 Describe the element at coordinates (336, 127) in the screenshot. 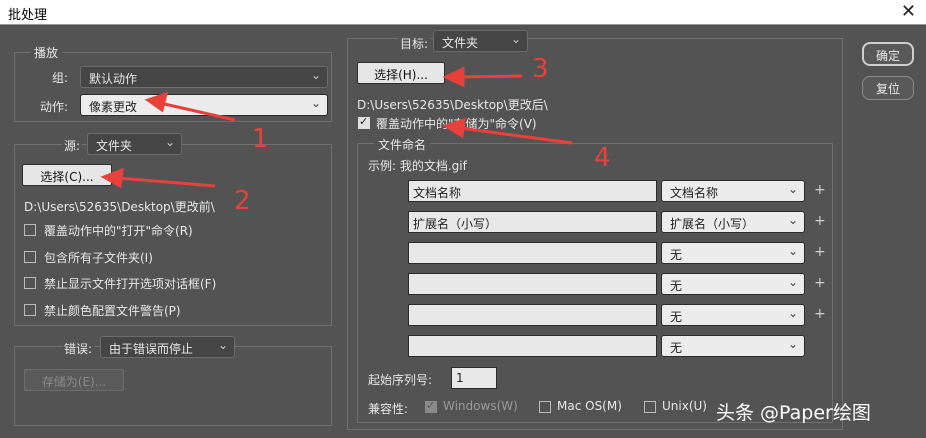

I see `annotation-arrows` at that location.